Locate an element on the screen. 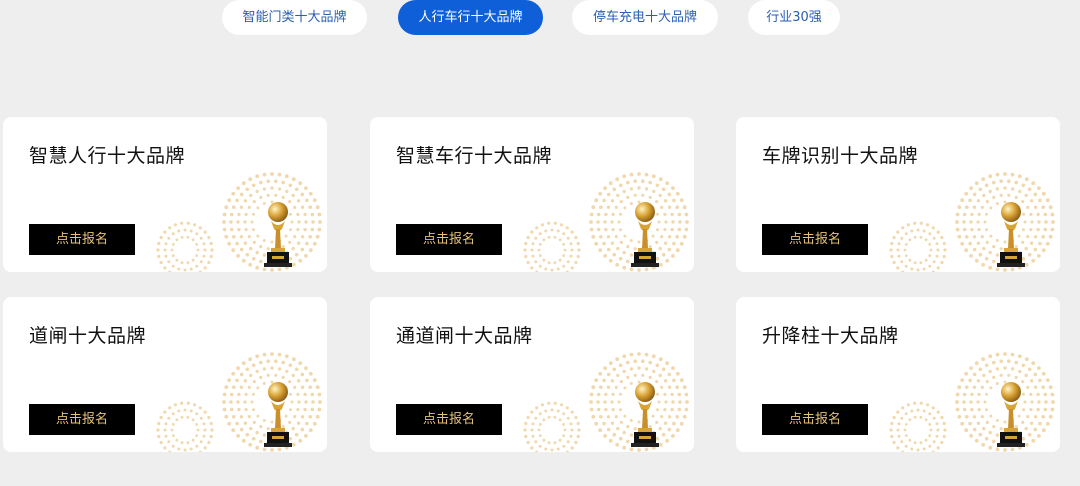  award-card: 道闸十大品牌 点击报名 is located at coordinates (165, 374).